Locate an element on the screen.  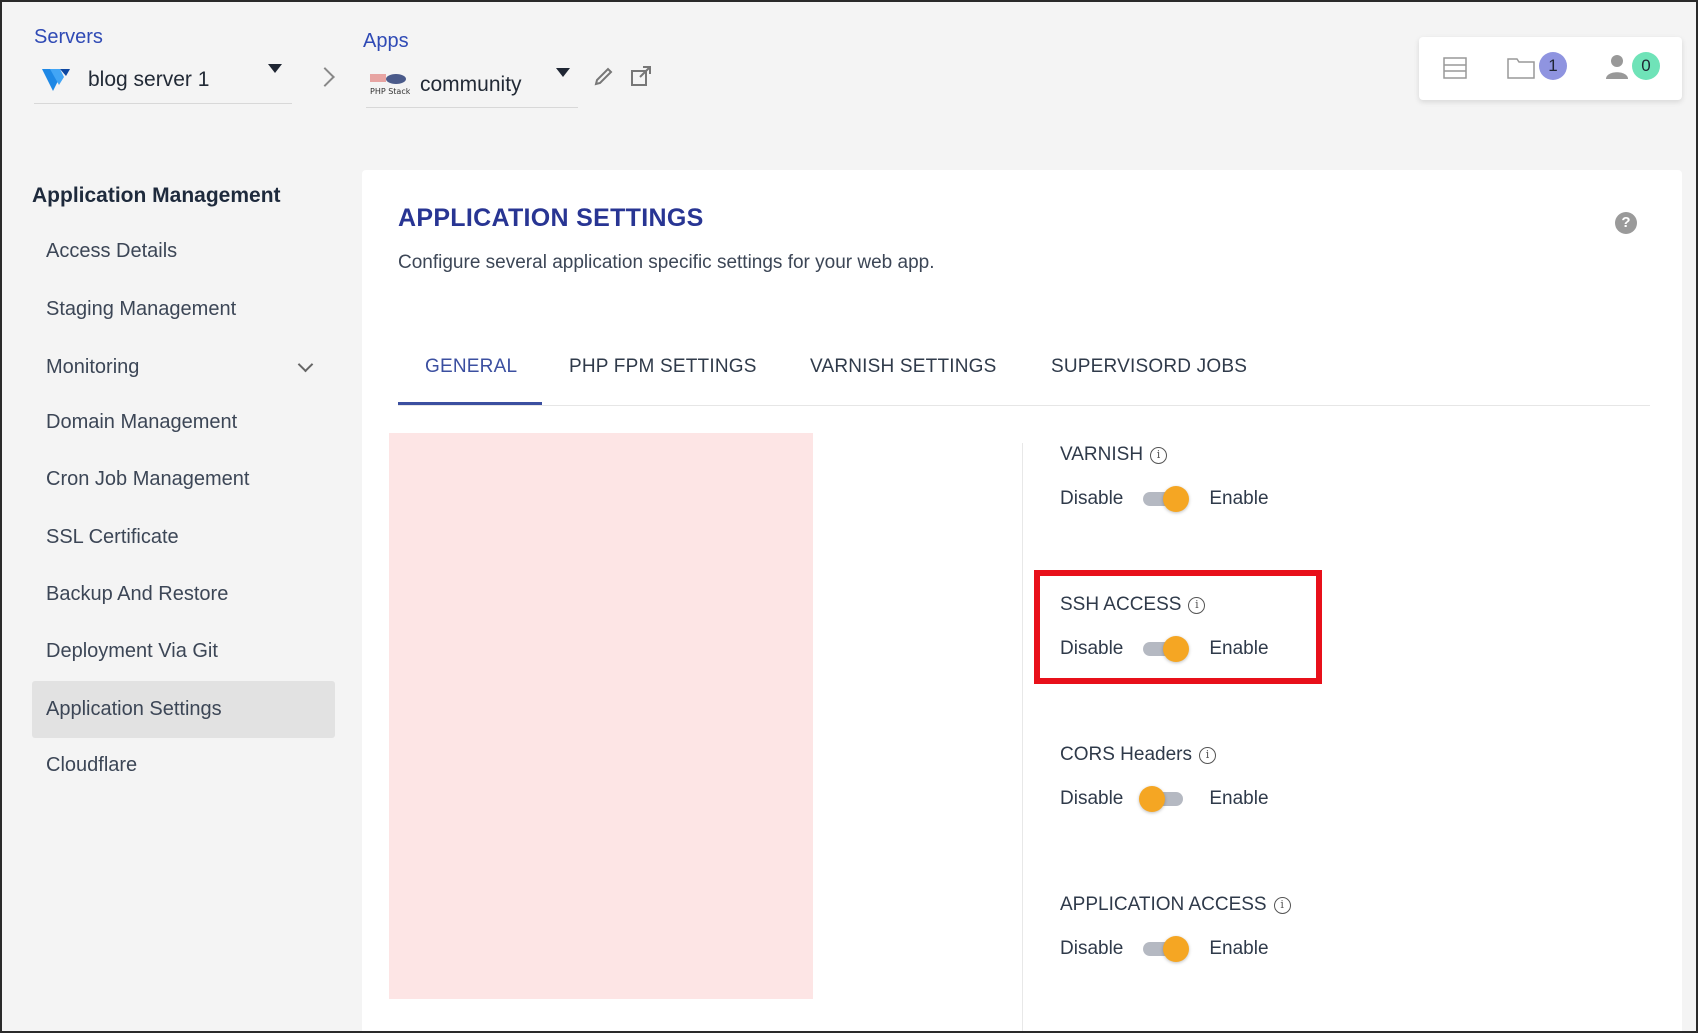
application-access-toggle is located at coordinates (1166, 949).